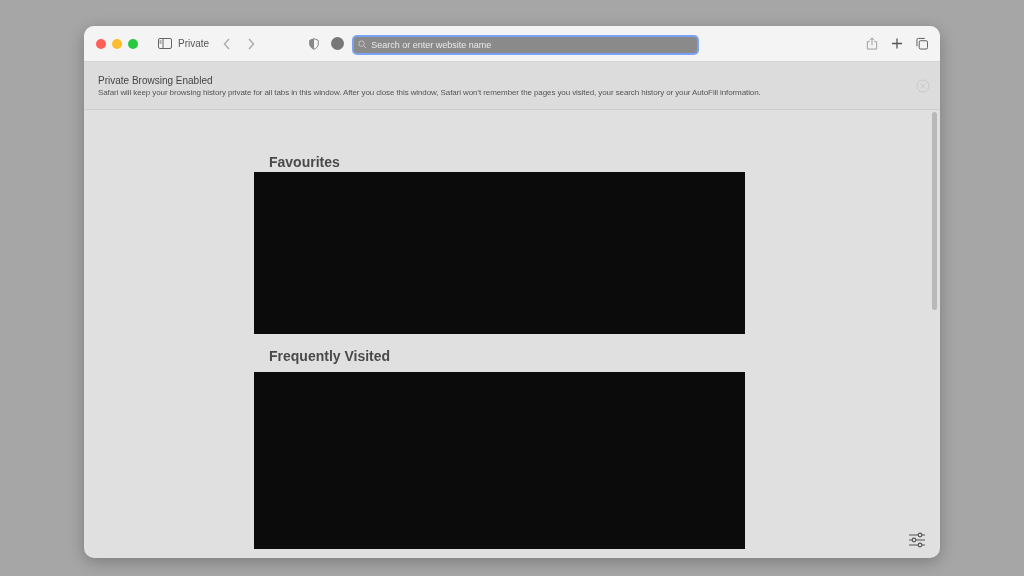 The height and width of the screenshot is (576, 1024). Describe the element at coordinates (117, 43) in the screenshot. I see `minimize-button` at that location.